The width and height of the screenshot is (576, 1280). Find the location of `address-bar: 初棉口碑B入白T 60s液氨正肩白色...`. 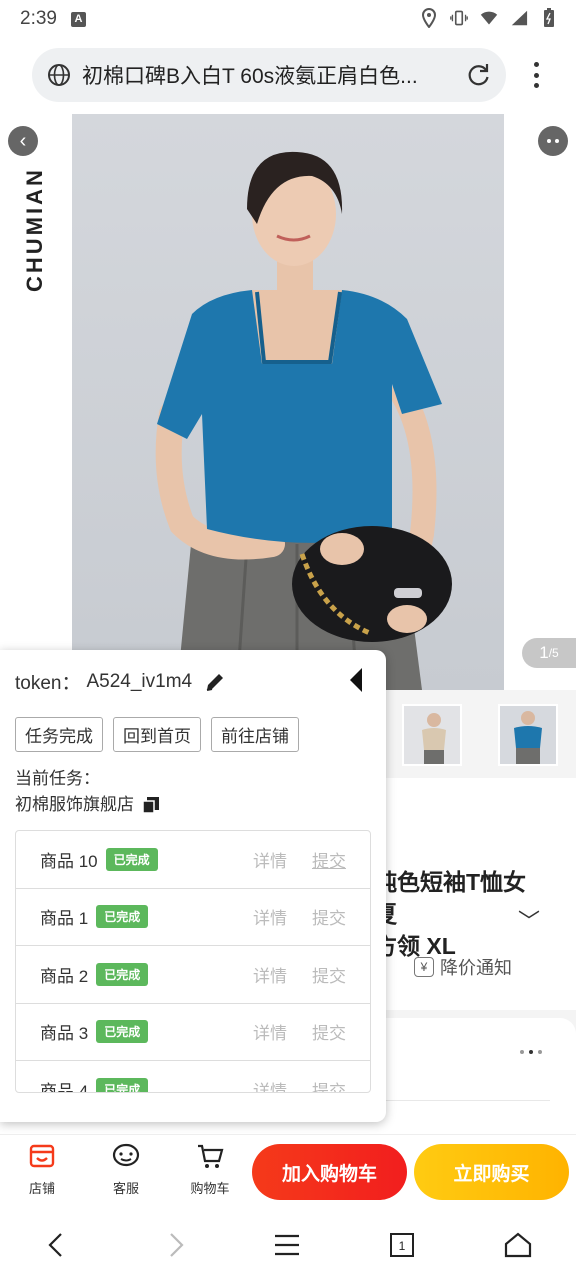

address-bar: 初棉口碑B入白T 60s液氨正肩白色... is located at coordinates (269, 75).